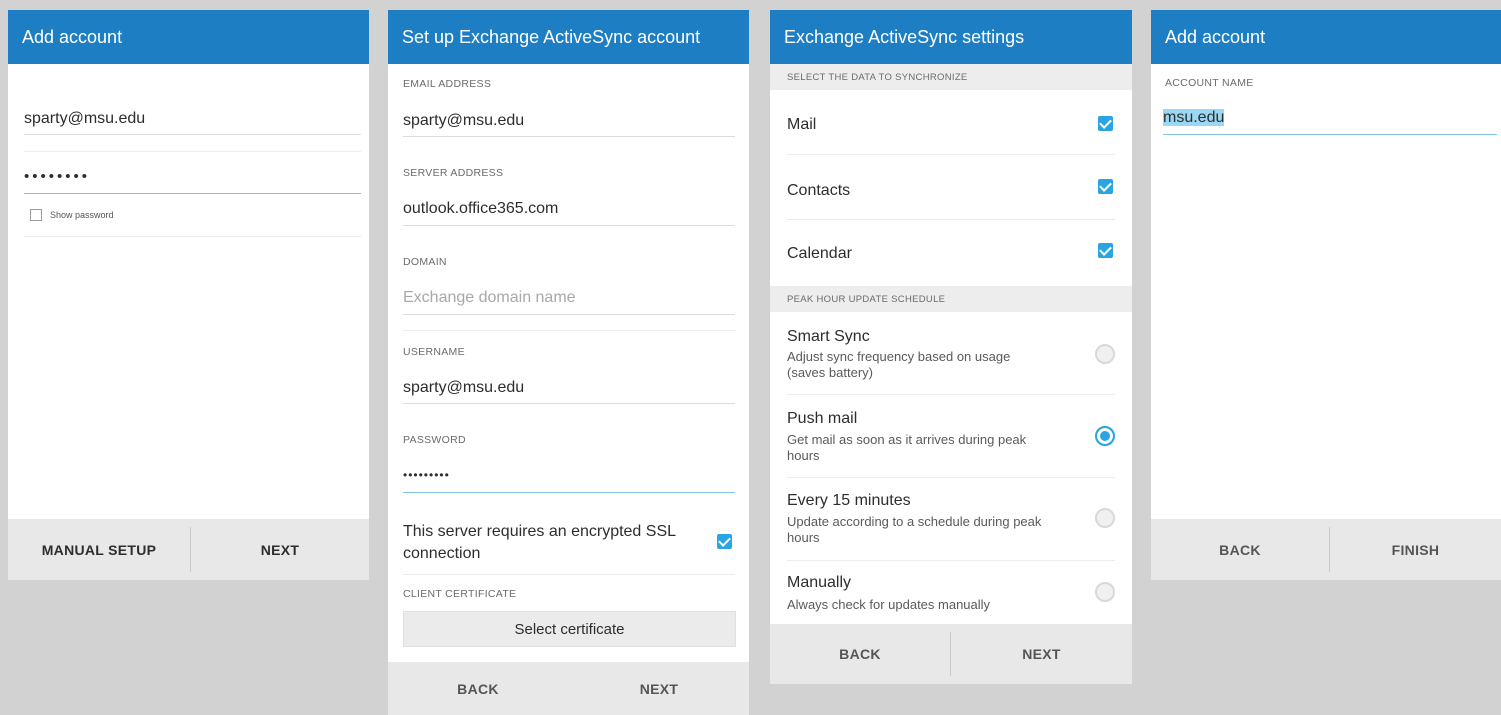  I want to click on ssl-checkbox, so click(724, 541).